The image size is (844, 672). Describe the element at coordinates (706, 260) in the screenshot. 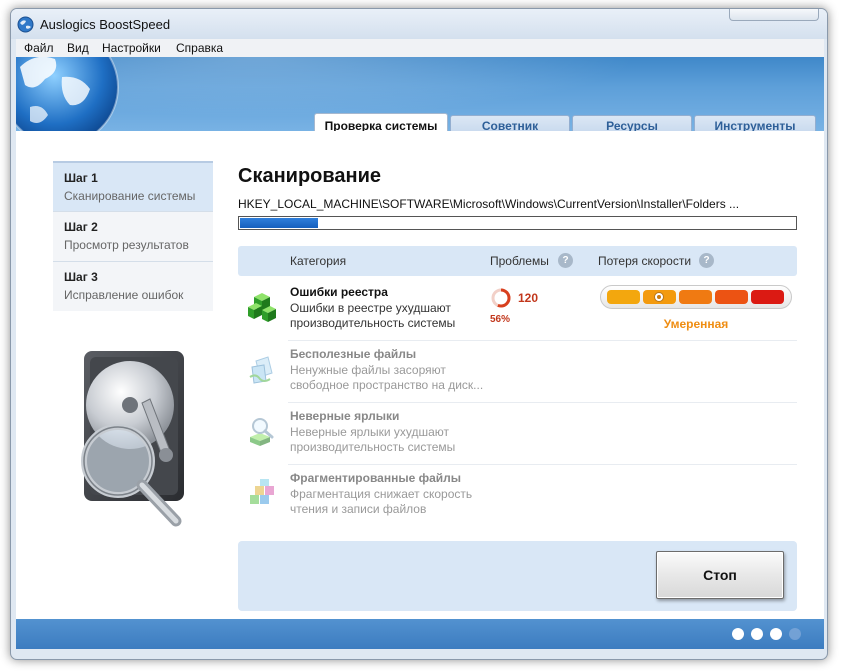

I see `speed-loss-help-icon: ?` at that location.